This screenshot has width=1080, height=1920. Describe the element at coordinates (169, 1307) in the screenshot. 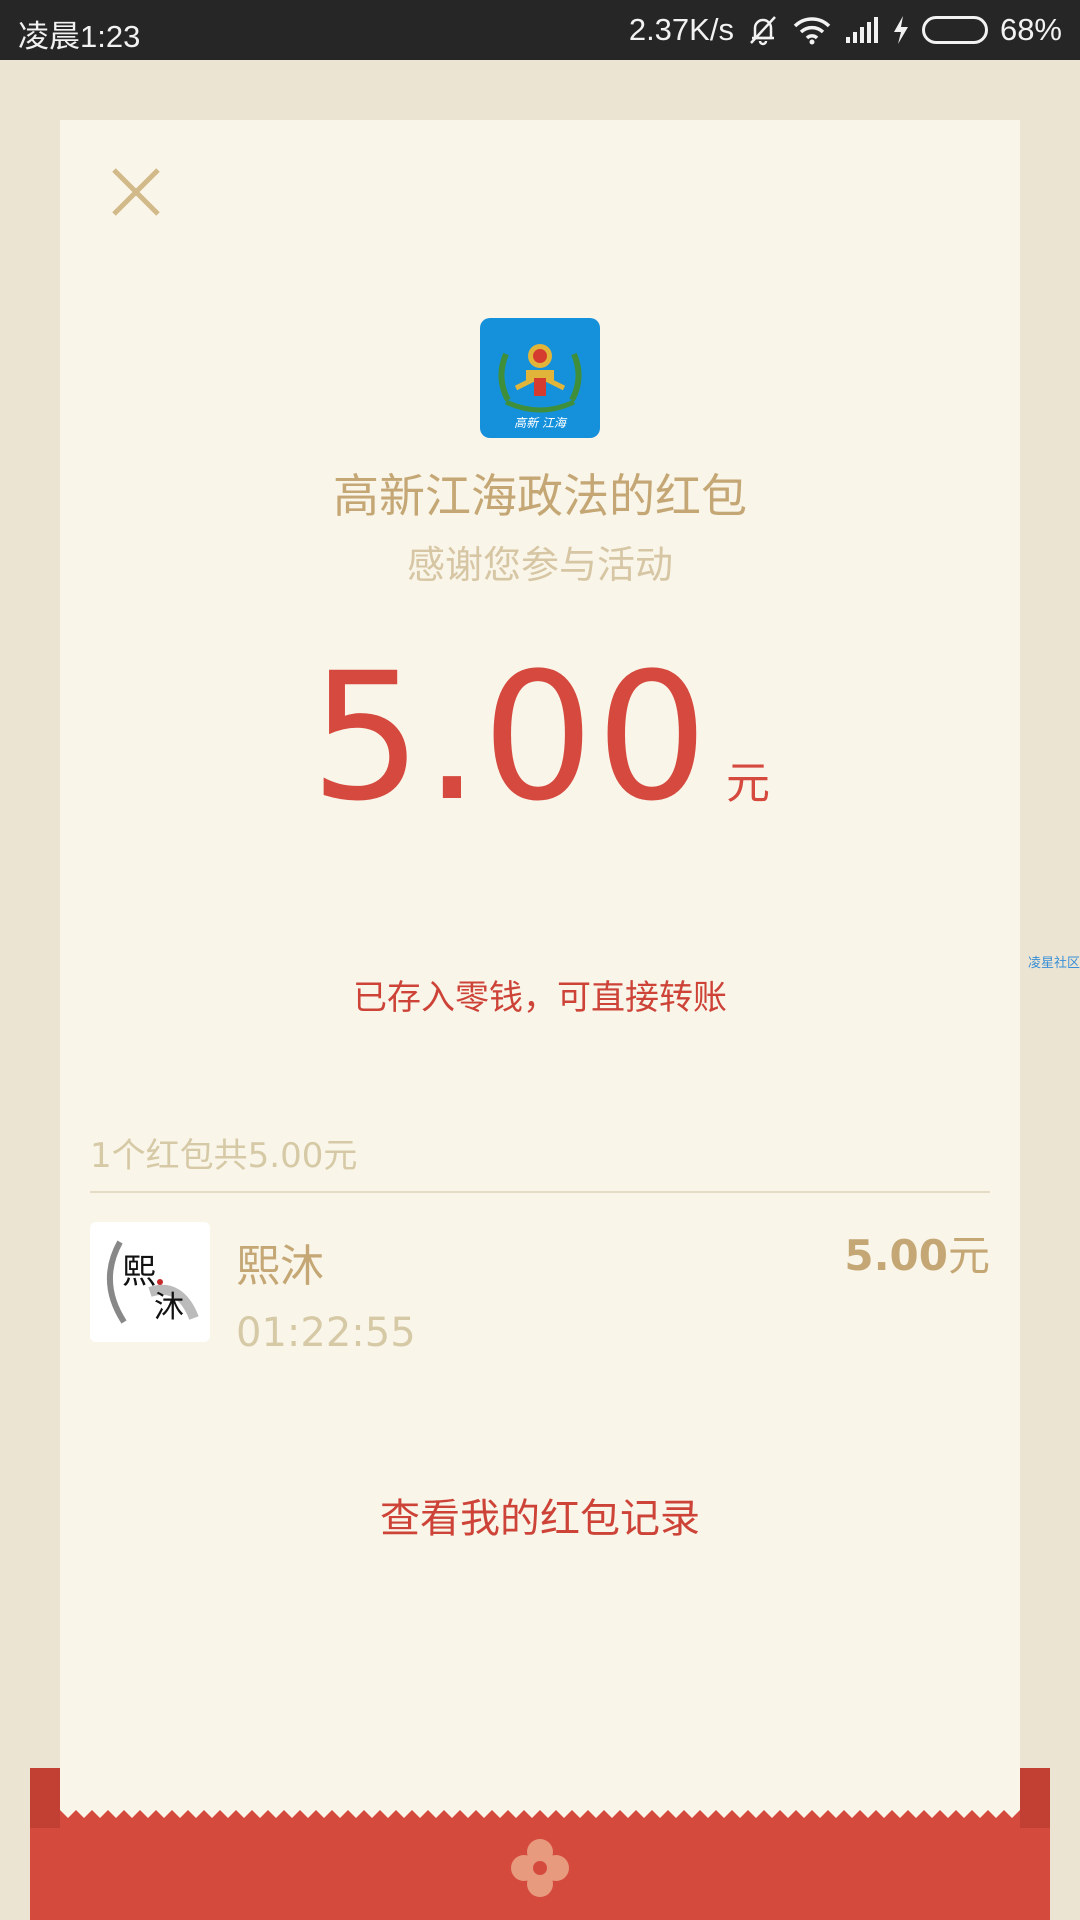

I see `avatar-char-2: 沐` at that location.